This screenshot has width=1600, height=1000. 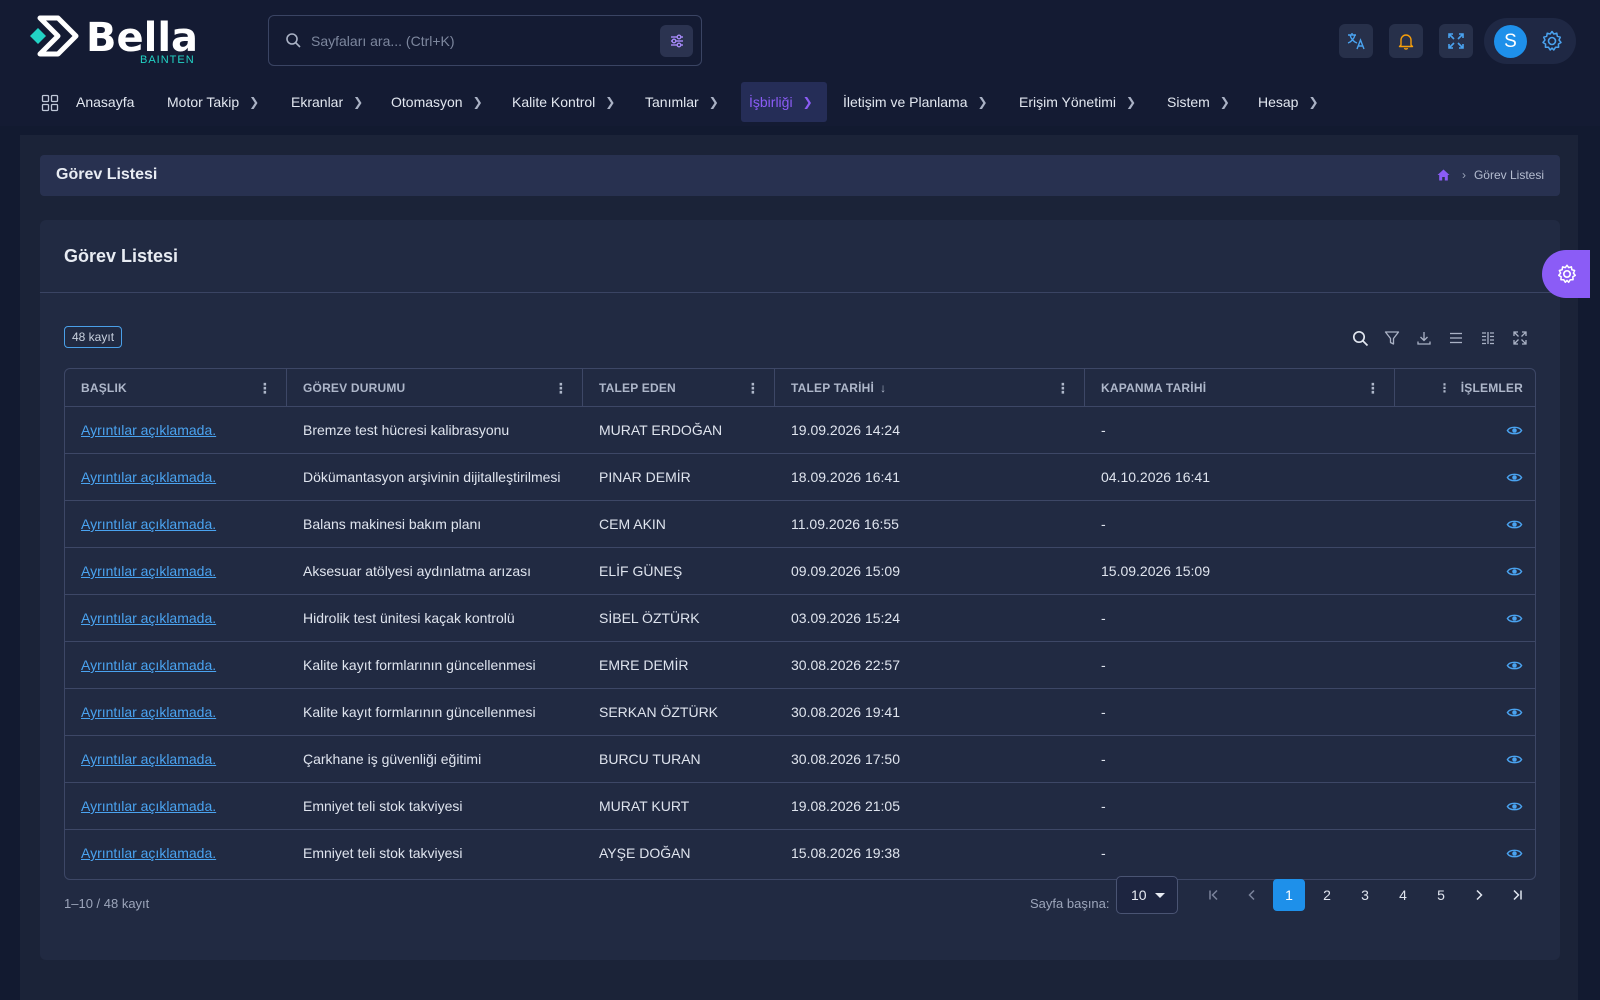 What do you see at coordinates (905, 102) in the screenshot?
I see `nav-label: İletişim ve Planlama` at bounding box center [905, 102].